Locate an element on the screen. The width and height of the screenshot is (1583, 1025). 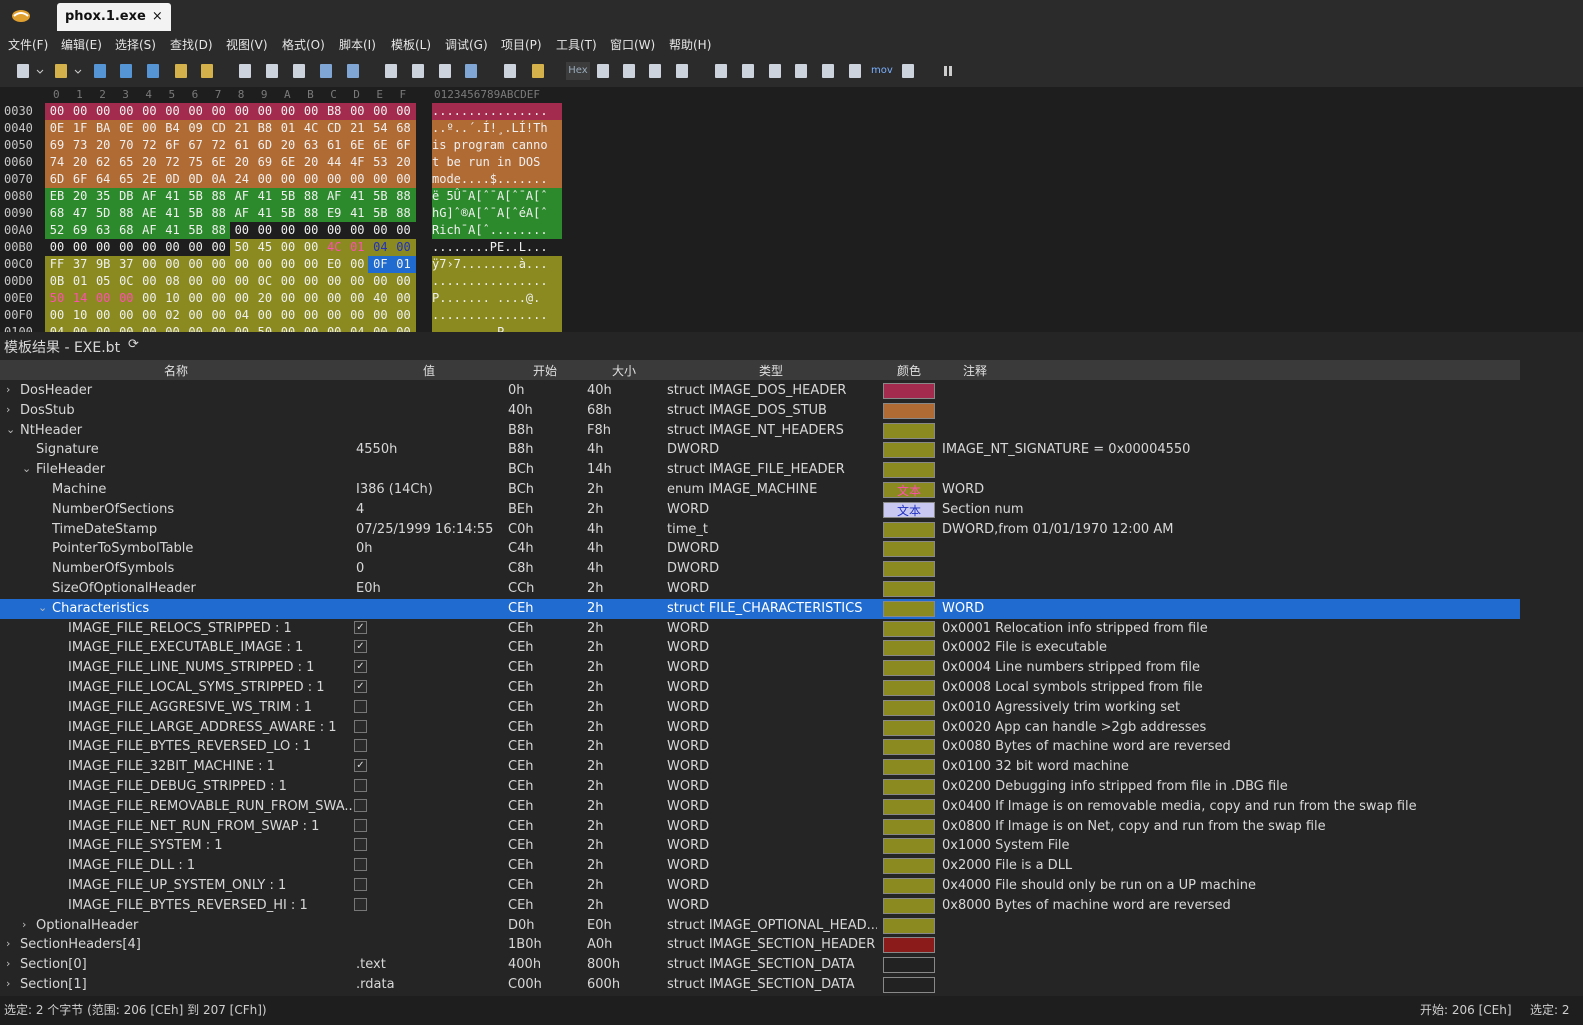
hex-byte: 52 is located at coordinates (57, 230).